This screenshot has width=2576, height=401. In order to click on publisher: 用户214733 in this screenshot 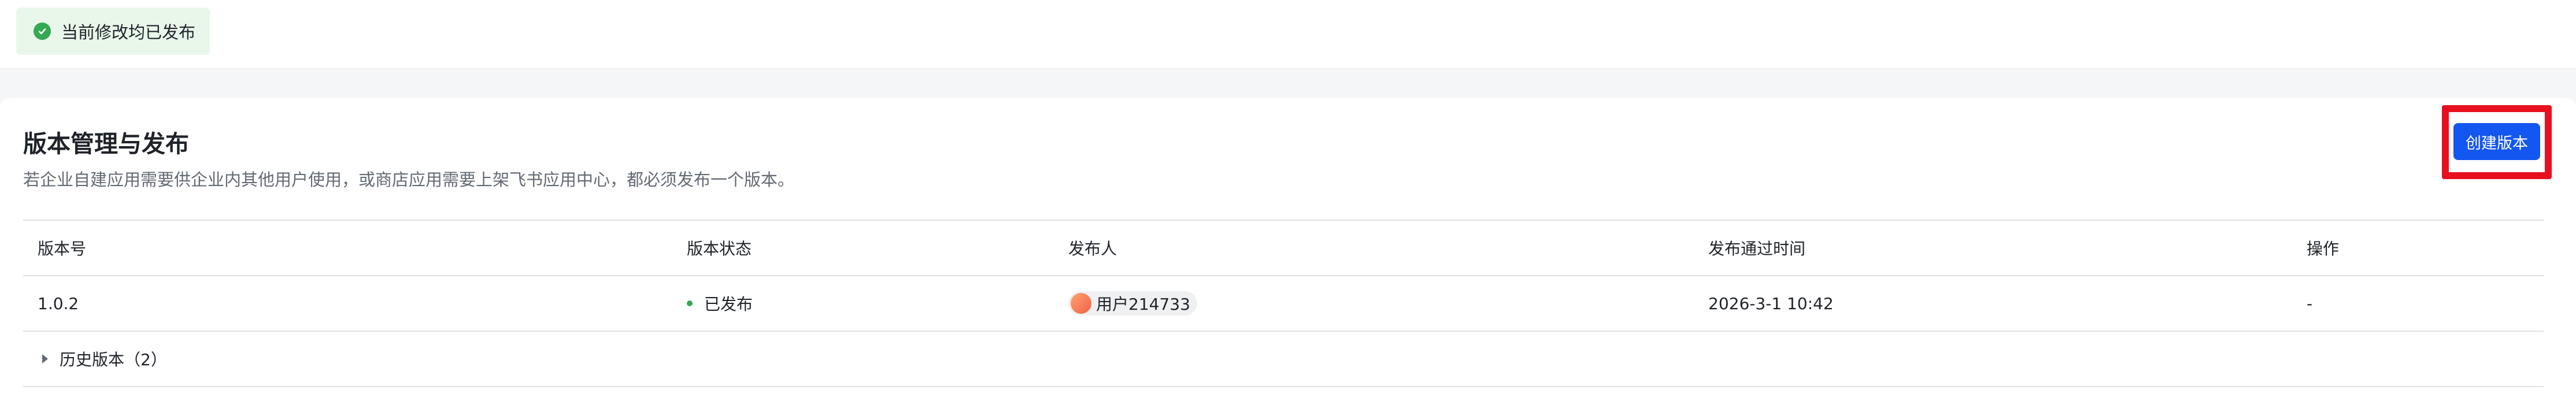, I will do `click(1132, 304)`.